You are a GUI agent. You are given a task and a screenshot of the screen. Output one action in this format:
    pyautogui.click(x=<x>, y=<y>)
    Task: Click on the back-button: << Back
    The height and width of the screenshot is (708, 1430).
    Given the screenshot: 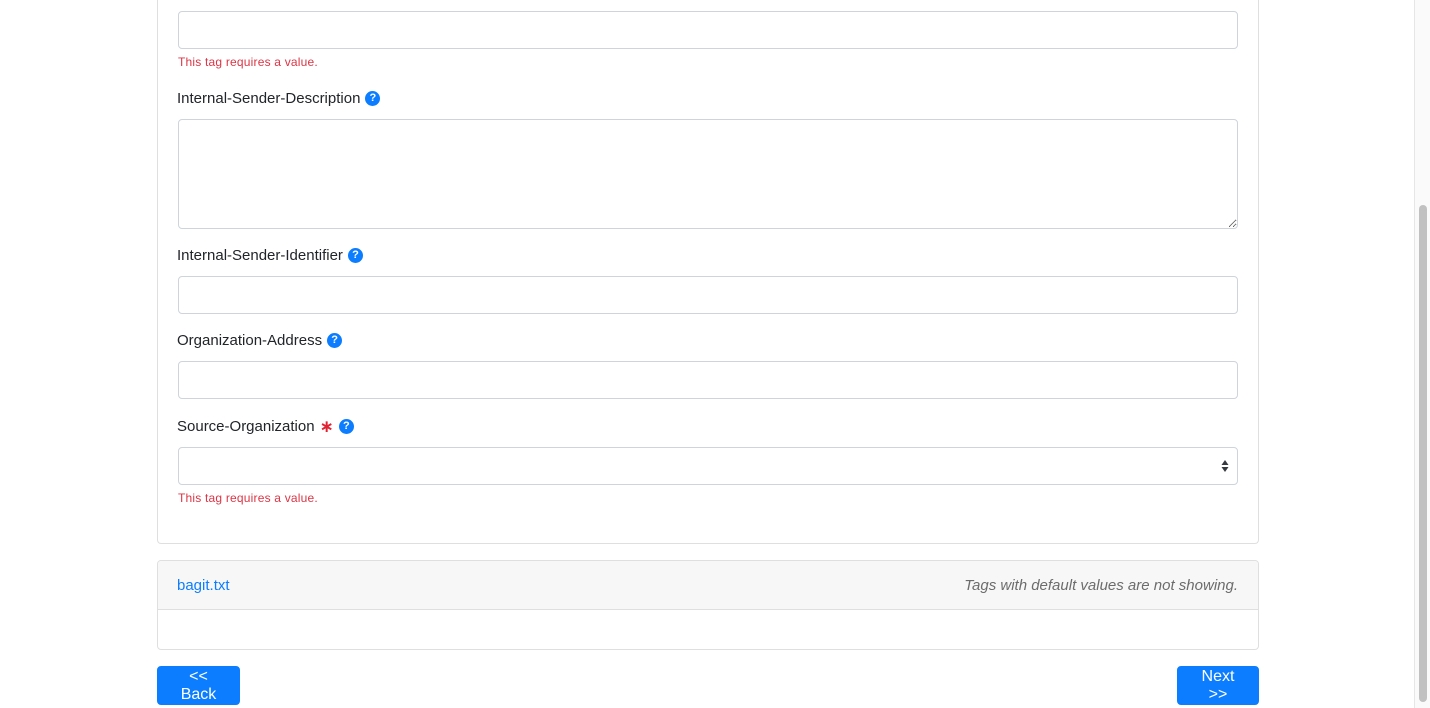 What is the action you would take?
    pyautogui.click(x=198, y=685)
    